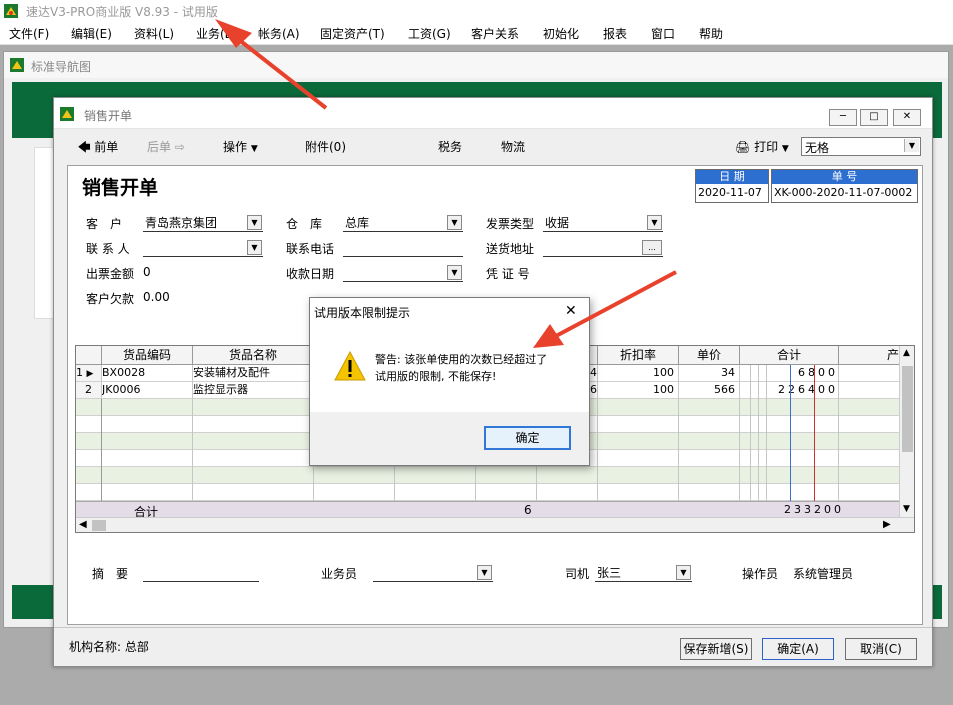  Describe the element at coordinates (663, 33) in the screenshot. I see `menu-window: 窗口` at that location.